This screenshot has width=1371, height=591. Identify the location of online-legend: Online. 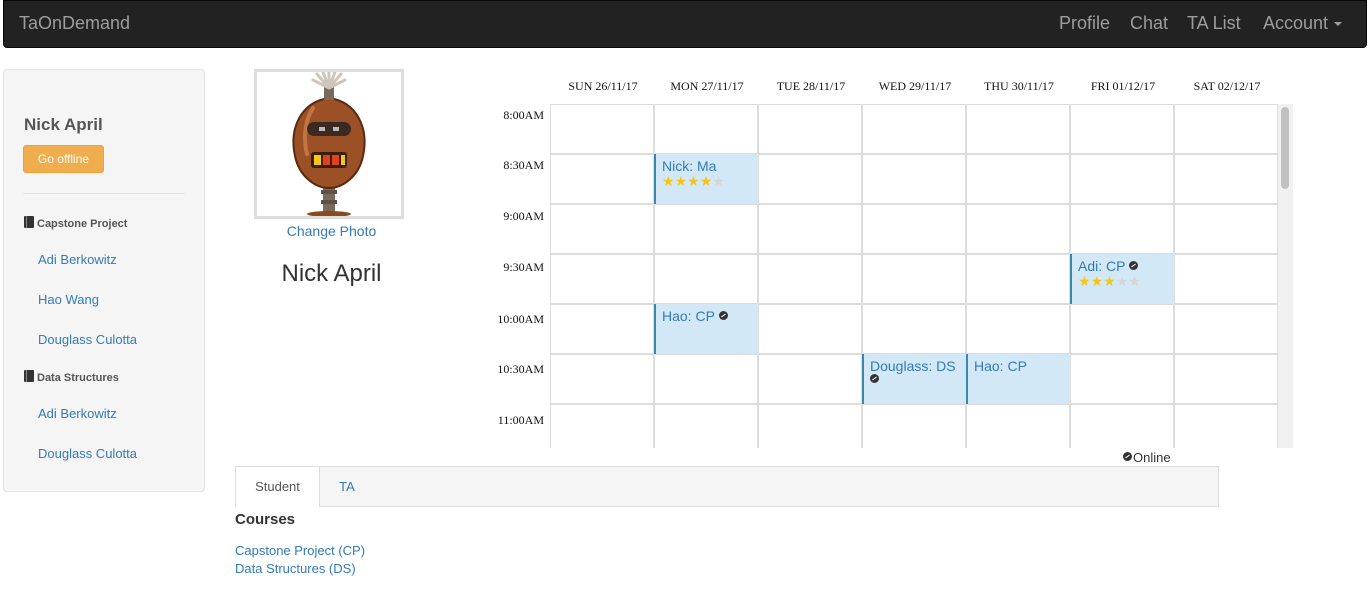
(1147, 457).